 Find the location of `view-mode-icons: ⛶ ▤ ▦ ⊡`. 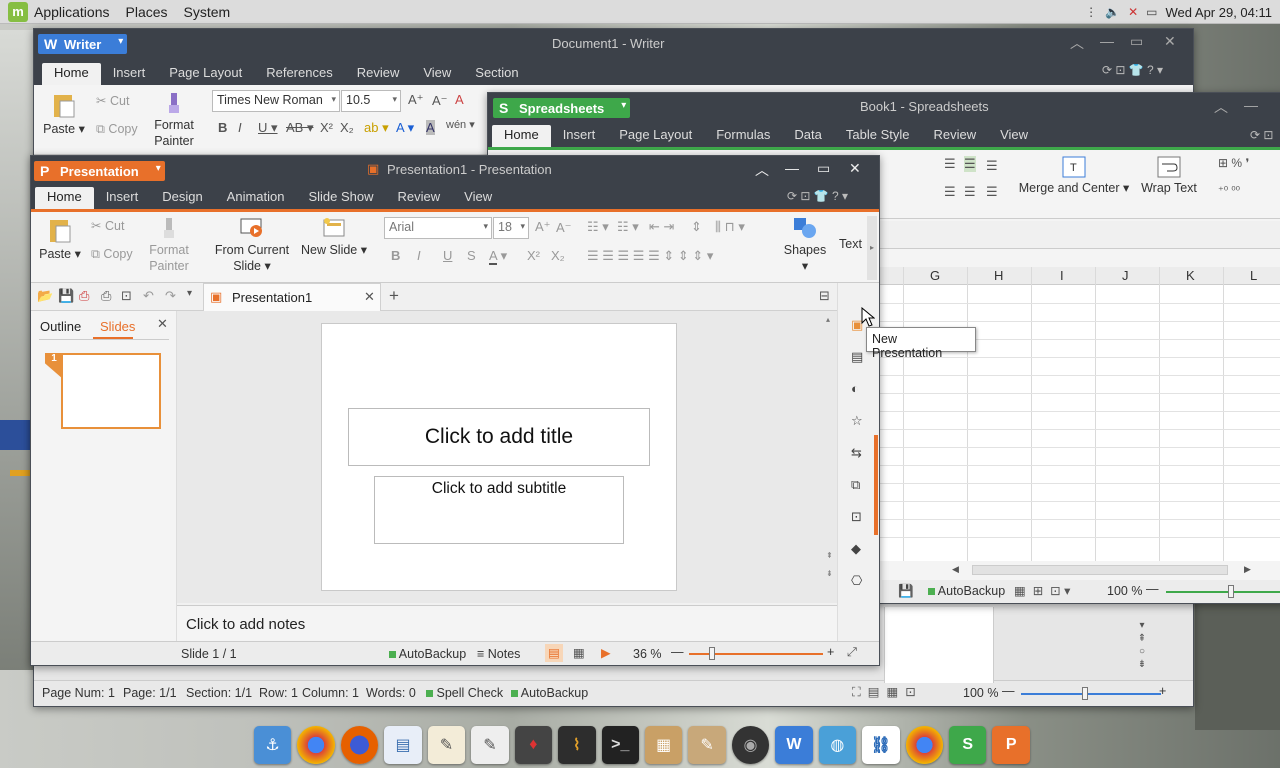

view-mode-icons: ⛶ ▤ ▦ ⊡ is located at coordinates (884, 692).